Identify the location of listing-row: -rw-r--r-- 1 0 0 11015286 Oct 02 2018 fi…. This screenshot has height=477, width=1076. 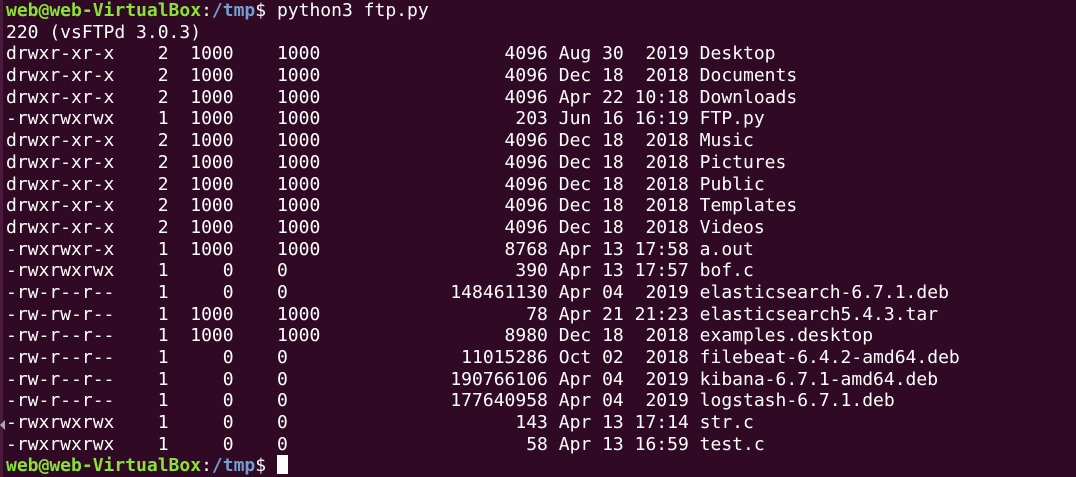
(541, 358).